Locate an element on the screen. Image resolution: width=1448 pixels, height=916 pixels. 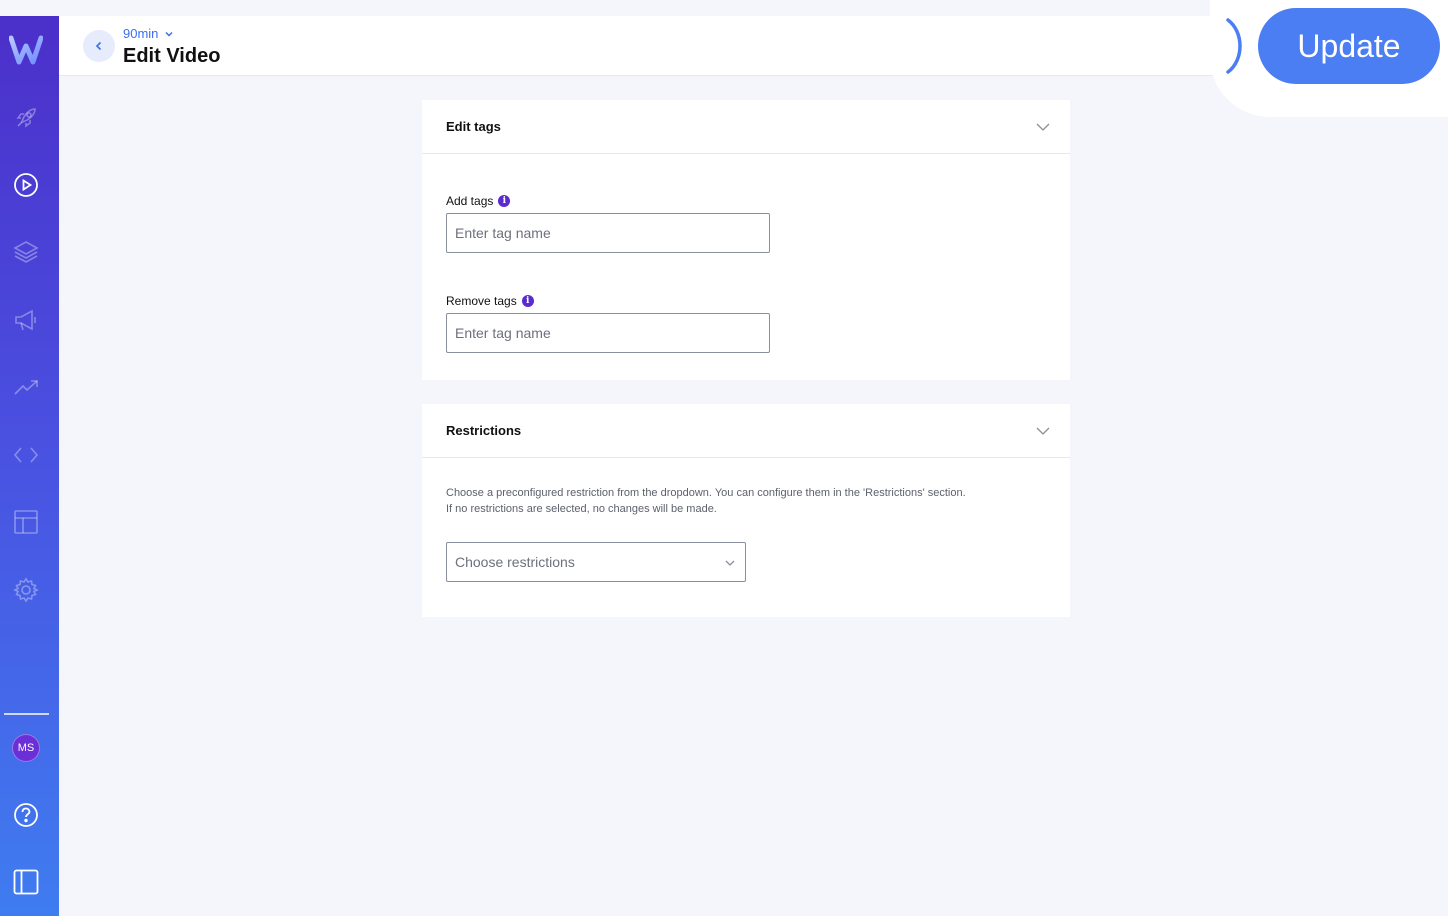
remove-tags-label-text: Remove tags is located at coordinates (481, 301).